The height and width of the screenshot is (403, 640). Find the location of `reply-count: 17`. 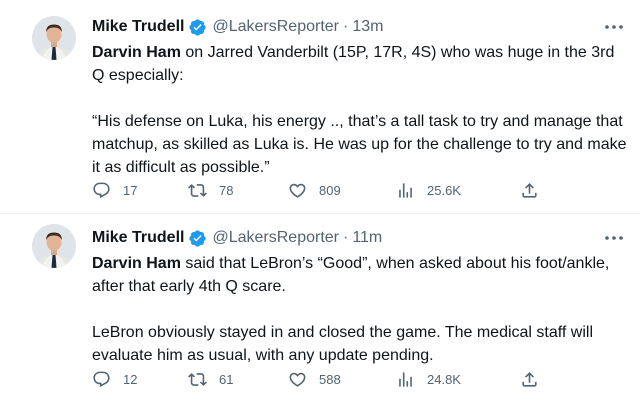

reply-count: 17 is located at coordinates (130, 190).